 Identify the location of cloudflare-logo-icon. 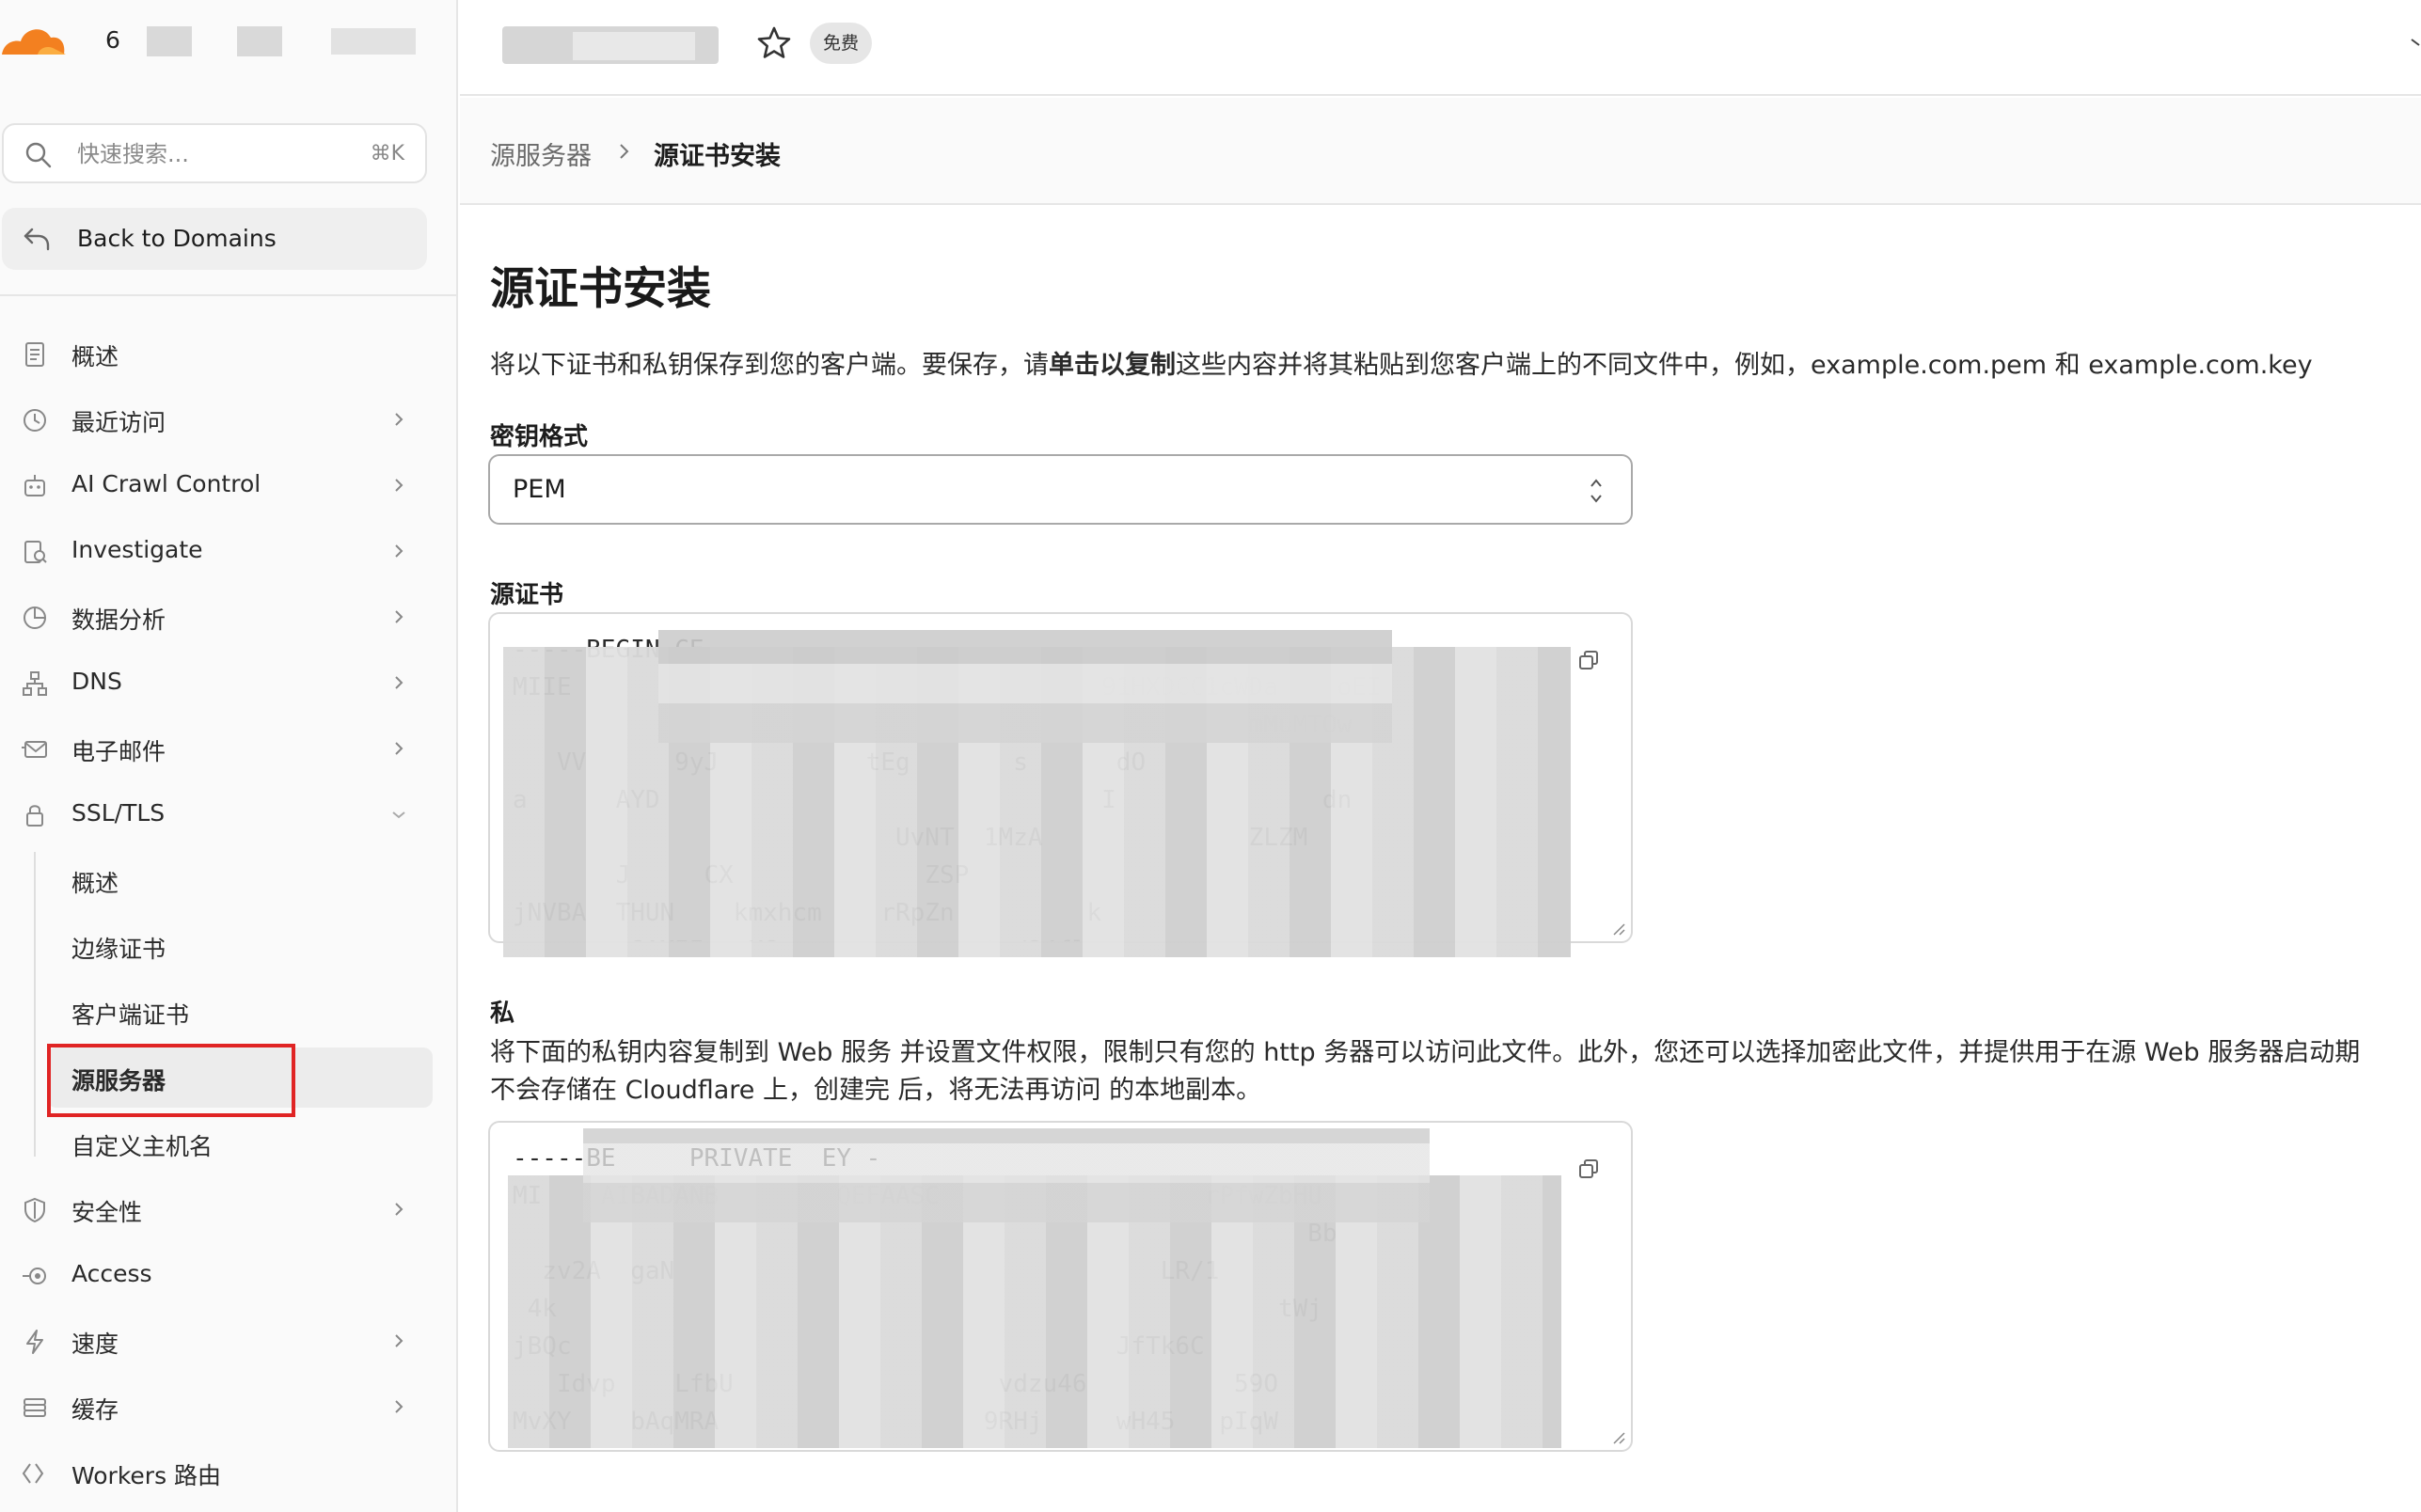
(34, 39).